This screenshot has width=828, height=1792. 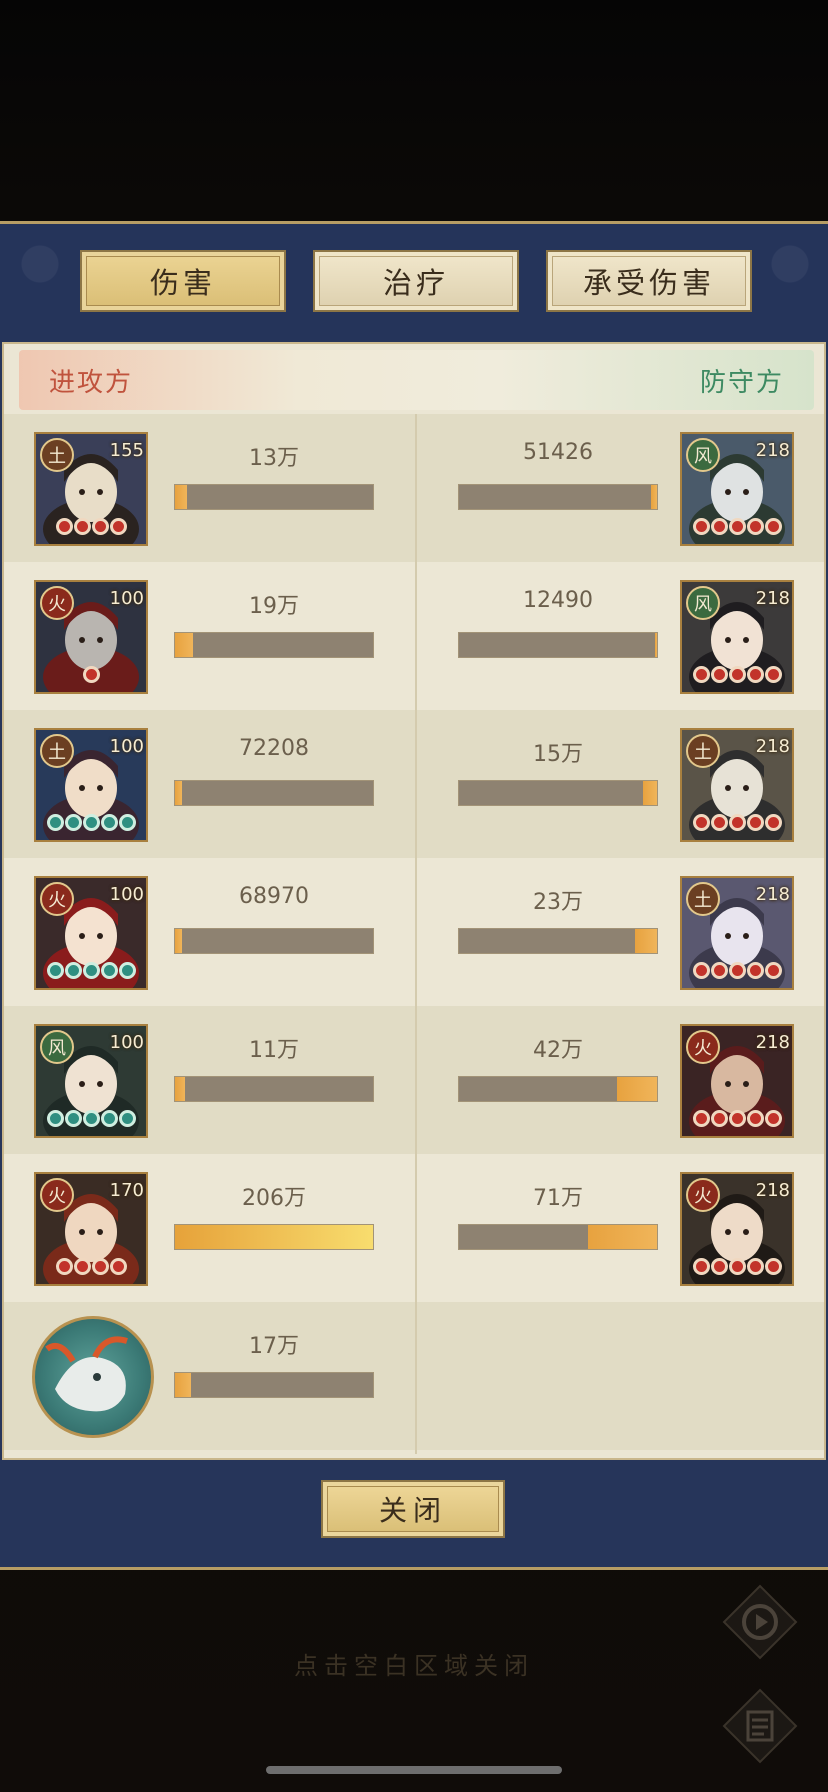 I want to click on attacker-damage-stat: 13万, so click(x=274, y=480).